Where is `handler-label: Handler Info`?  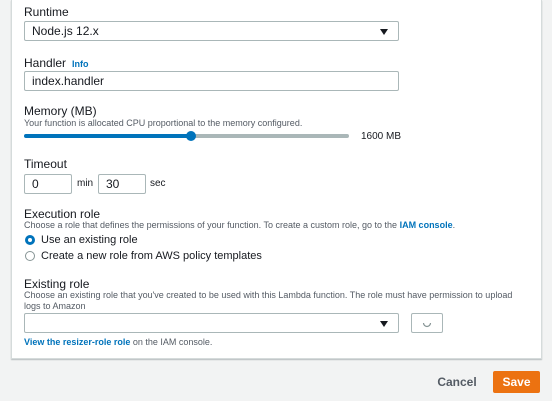
handler-label: Handler Info is located at coordinates (56, 63).